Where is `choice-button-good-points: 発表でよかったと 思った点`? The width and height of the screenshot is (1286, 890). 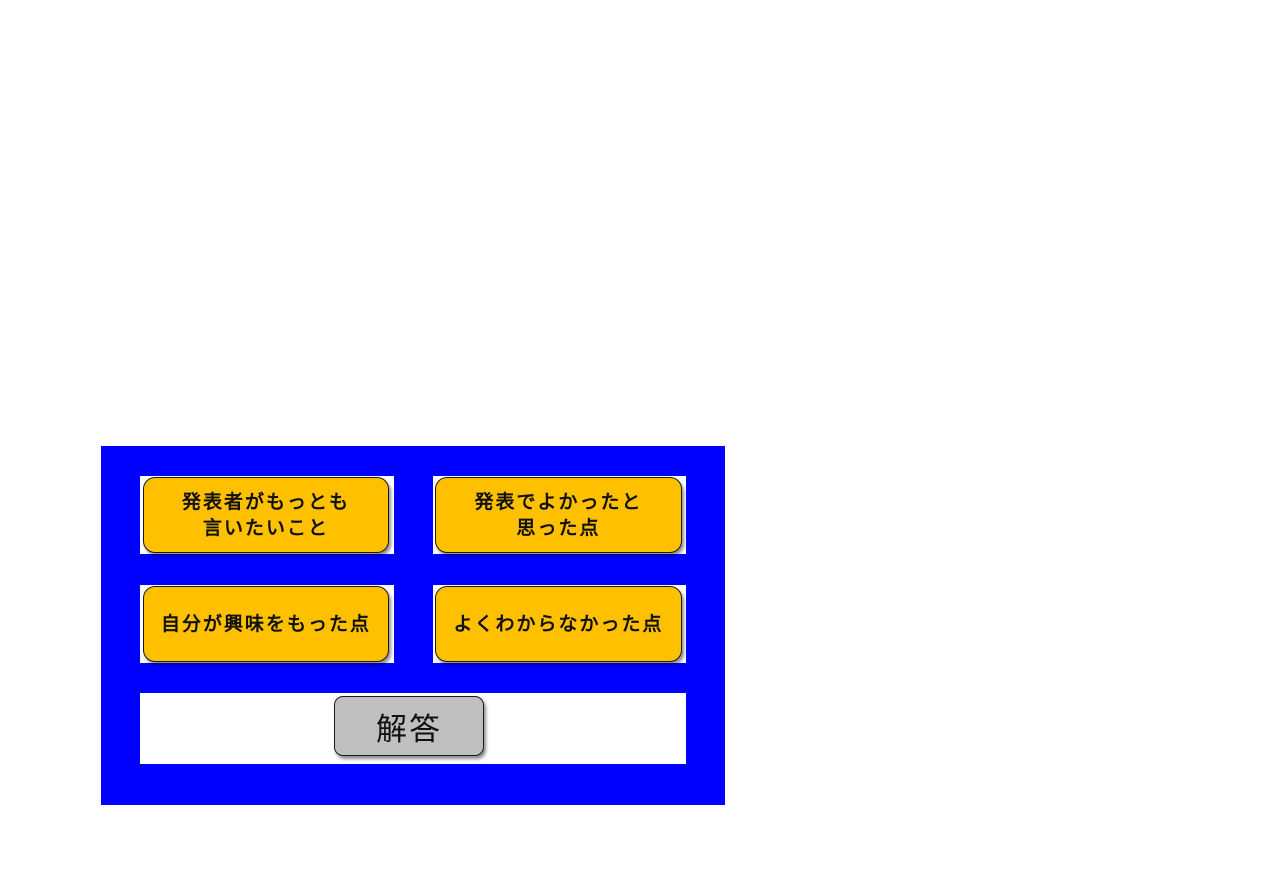
choice-button-good-points: 発表でよかったと 思った点 is located at coordinates (558, 515).